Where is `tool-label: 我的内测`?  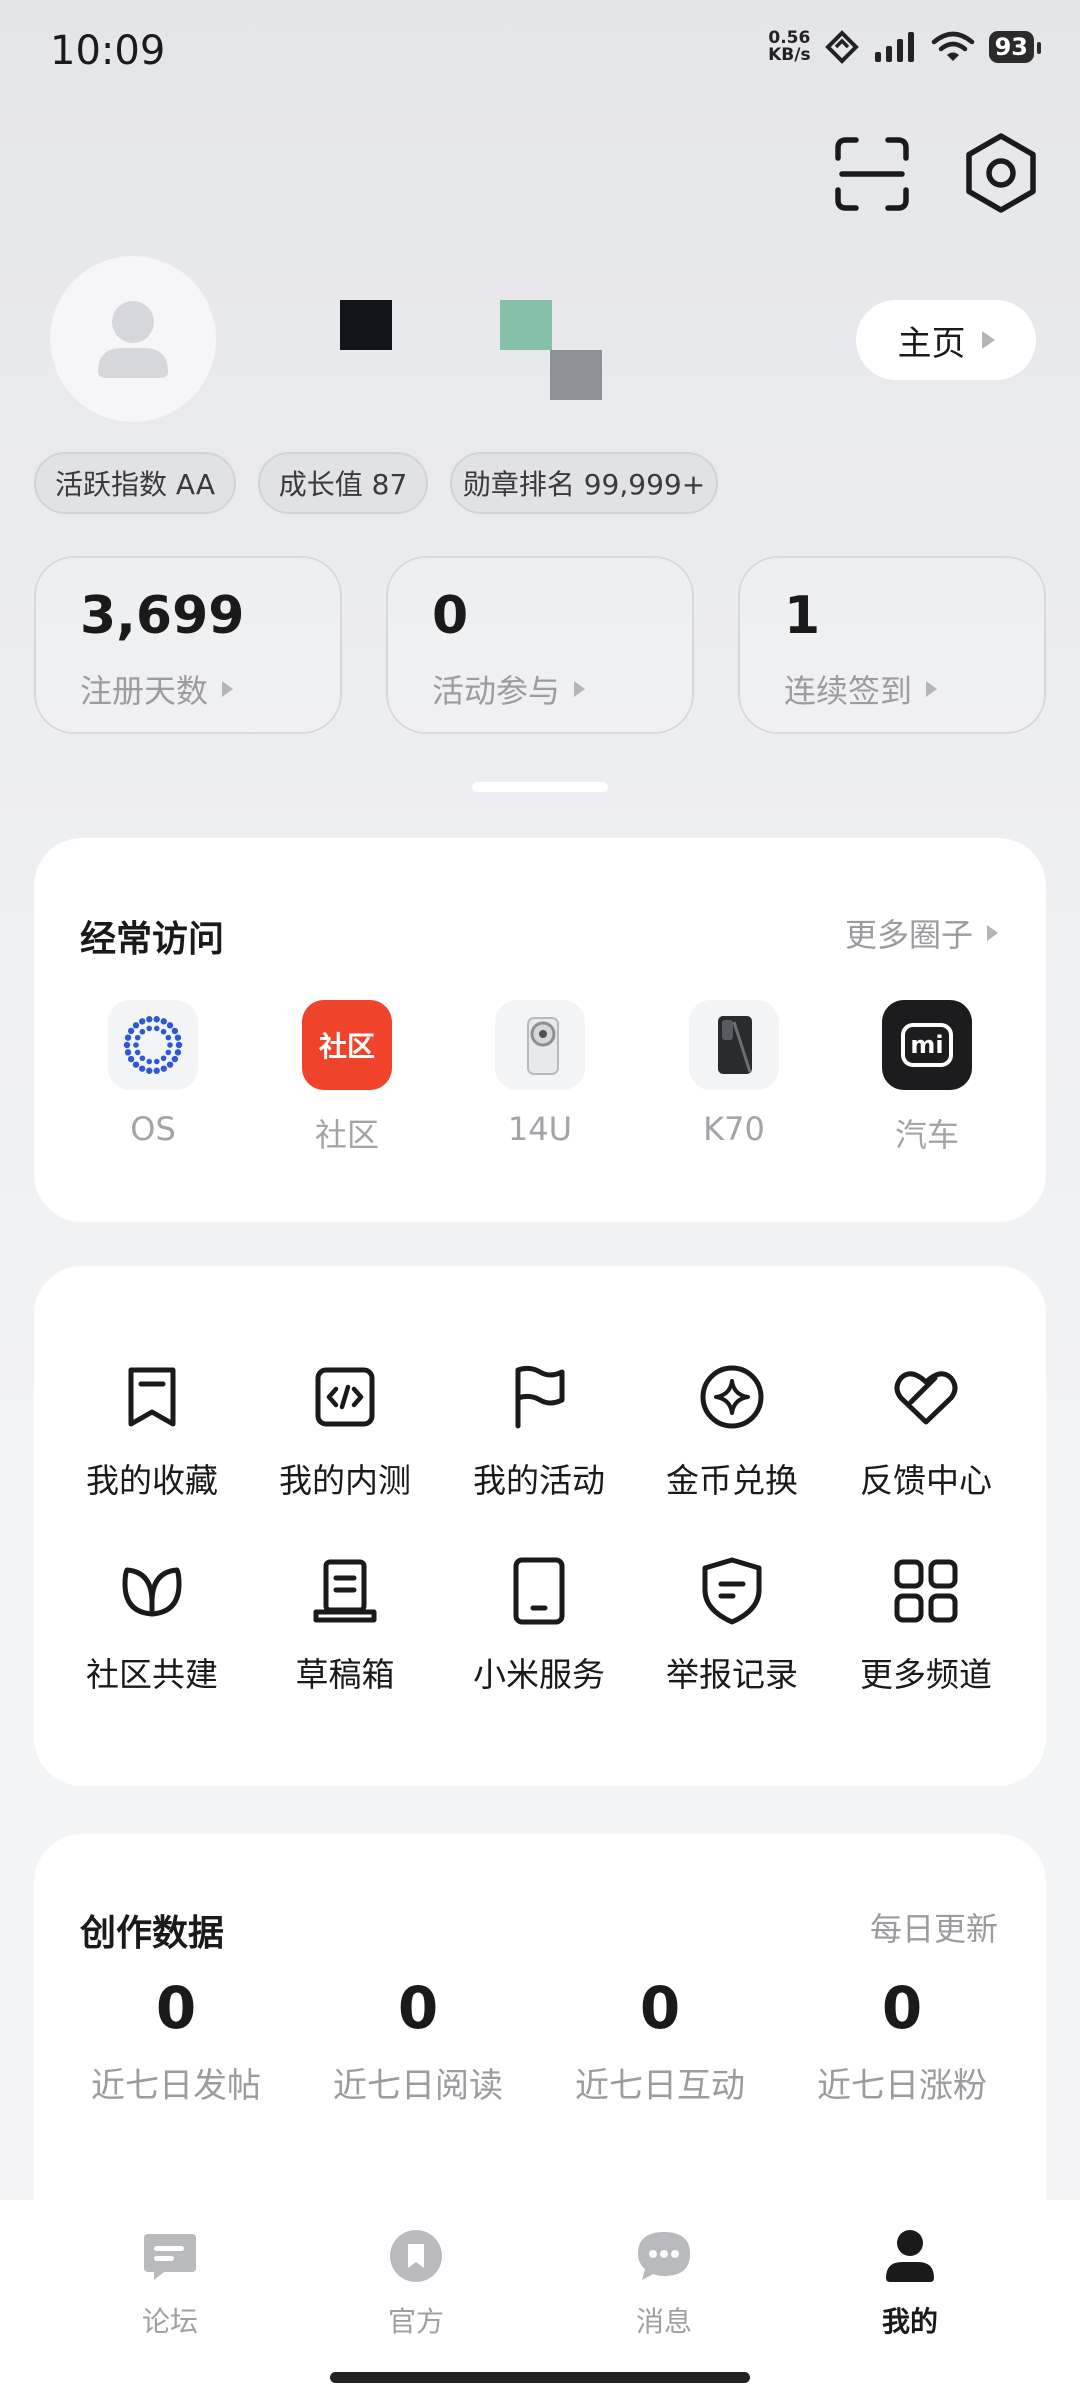 tool-label: 我的内测 is located at coordinates (345, 1480).